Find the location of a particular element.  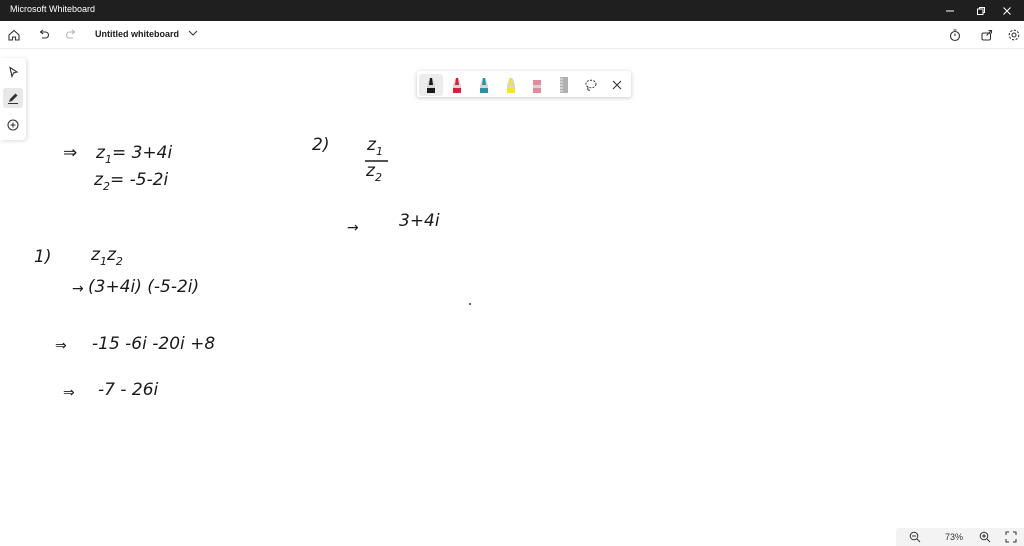

home-button is located at coordinates (14, 35).